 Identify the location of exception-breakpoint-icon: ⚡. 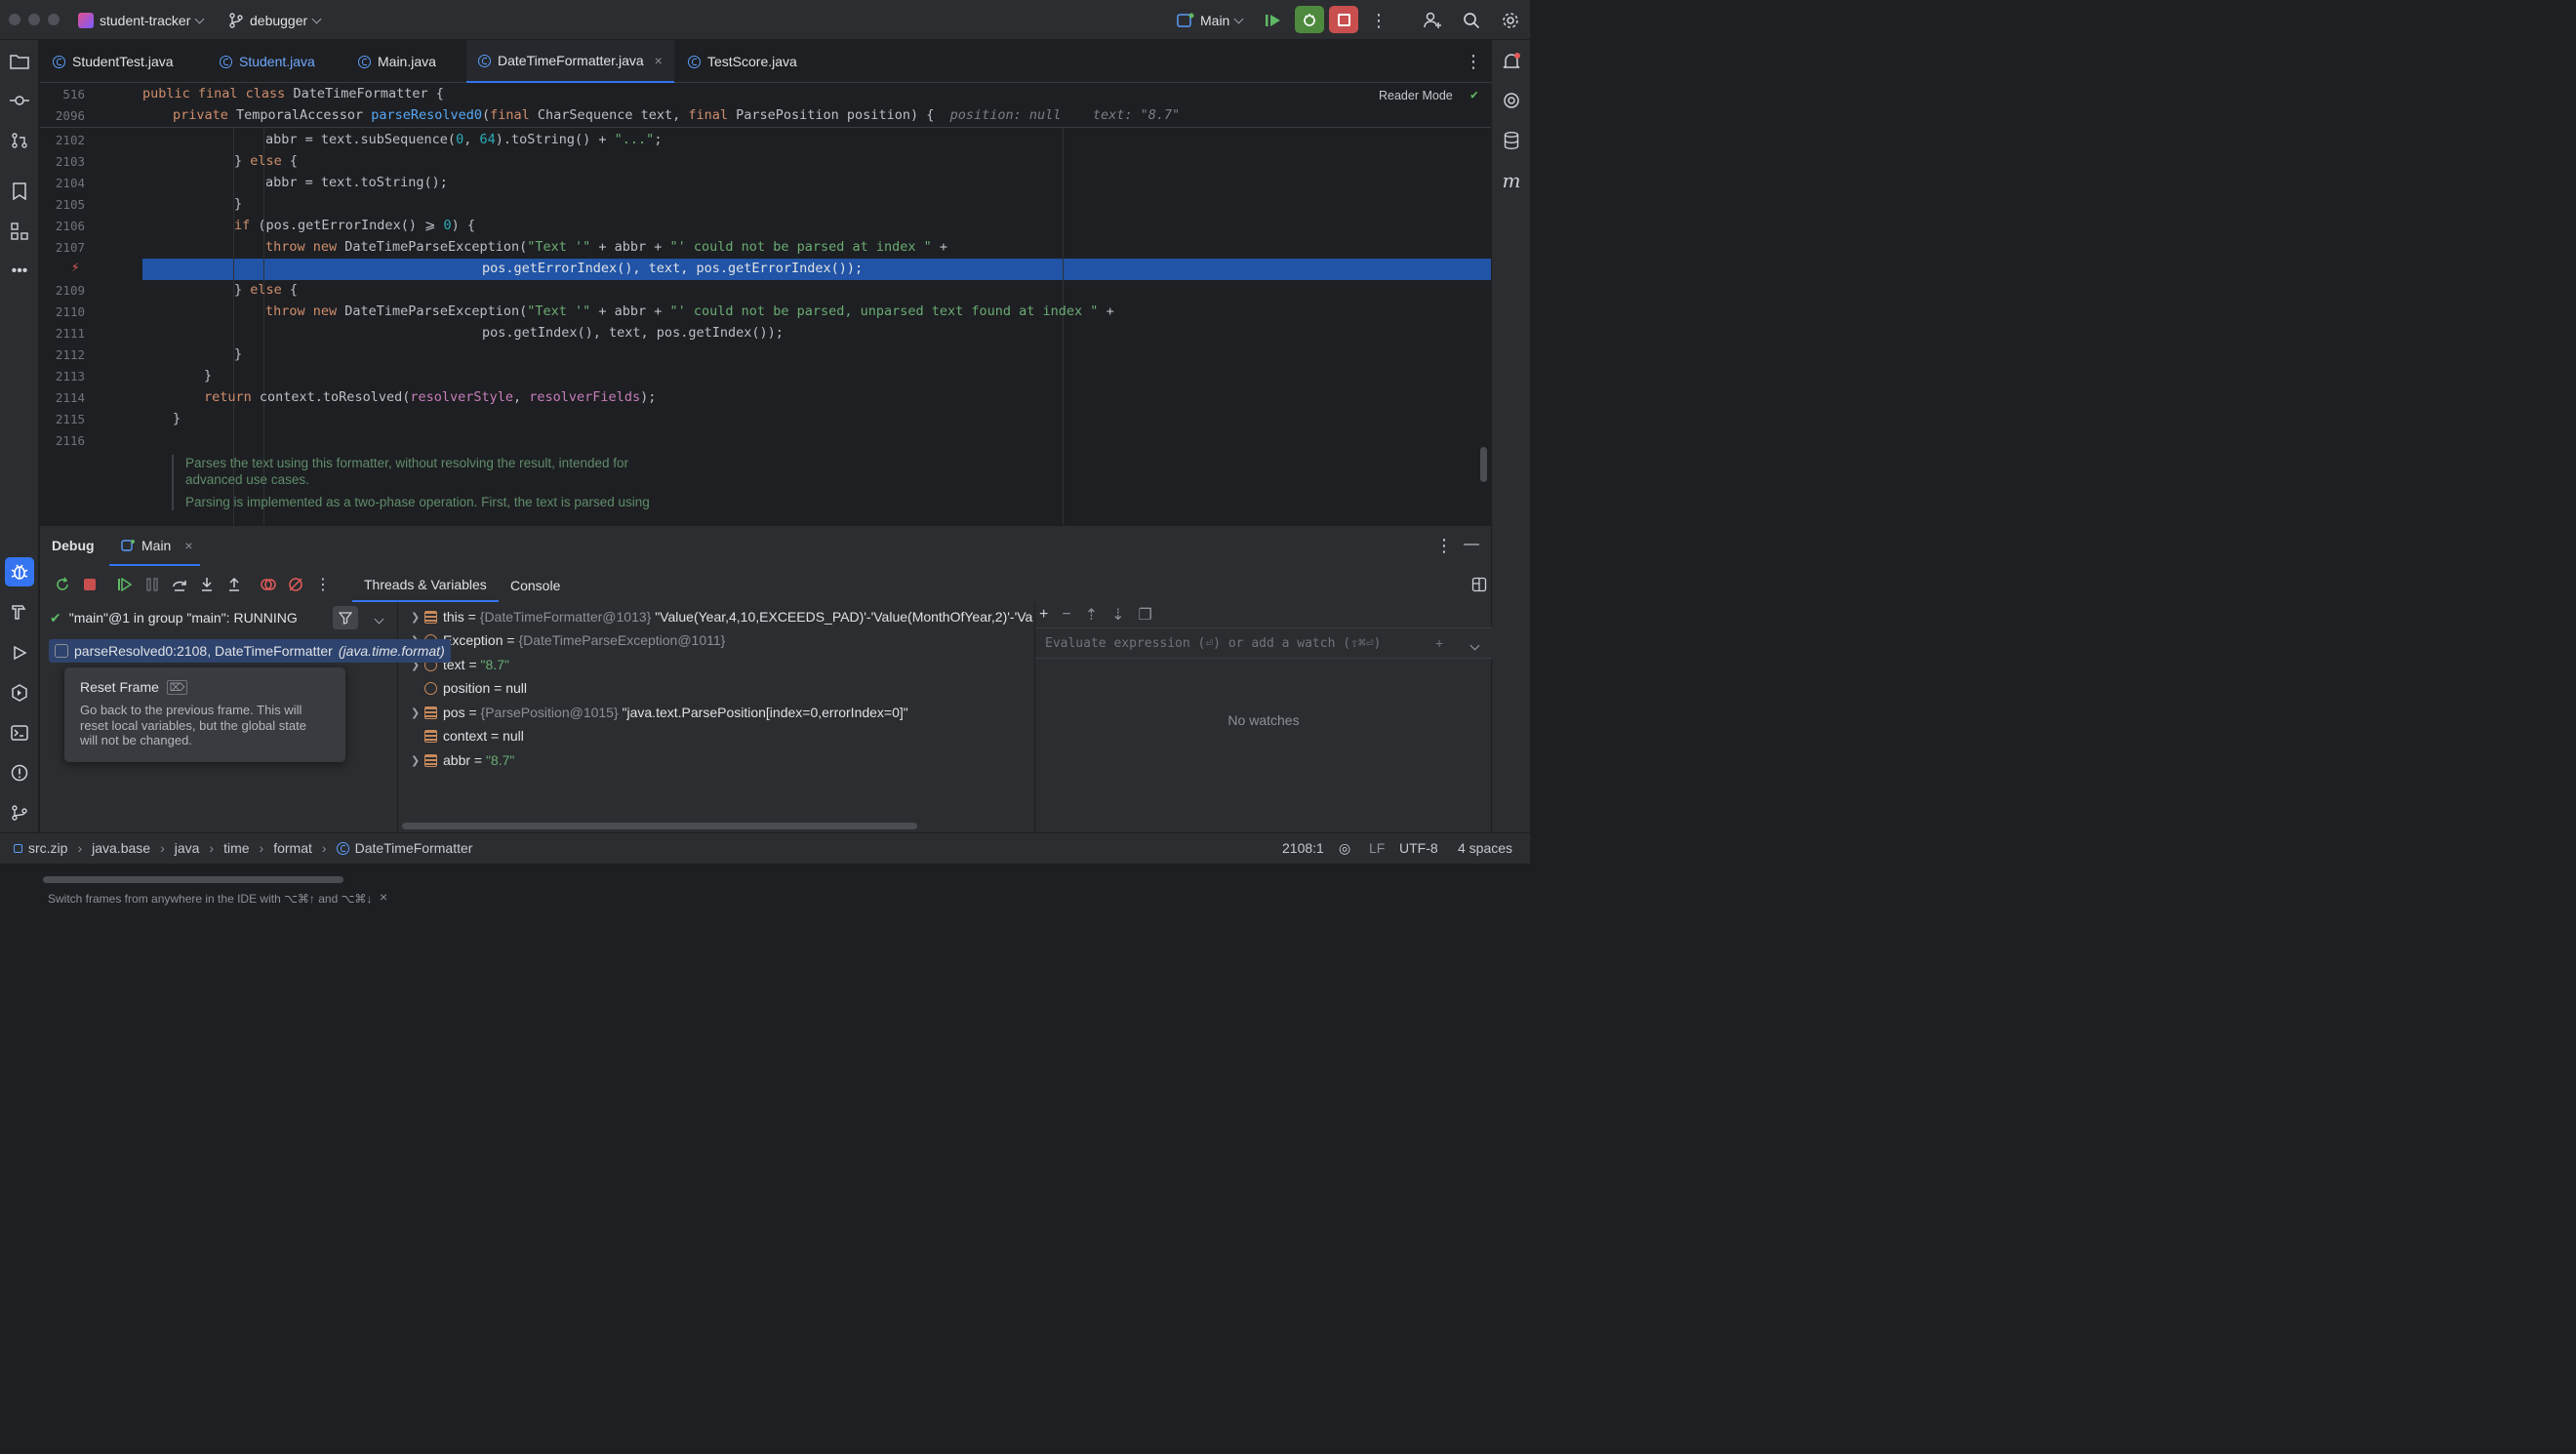
(75, 267).